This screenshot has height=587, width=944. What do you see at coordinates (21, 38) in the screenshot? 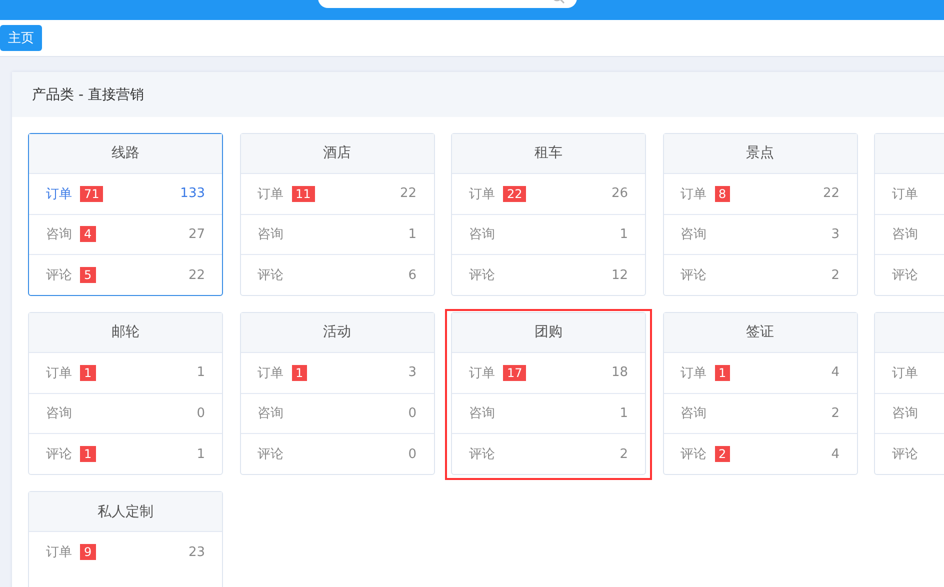
I see `tab: 主页` at bounding box center [21, 38].